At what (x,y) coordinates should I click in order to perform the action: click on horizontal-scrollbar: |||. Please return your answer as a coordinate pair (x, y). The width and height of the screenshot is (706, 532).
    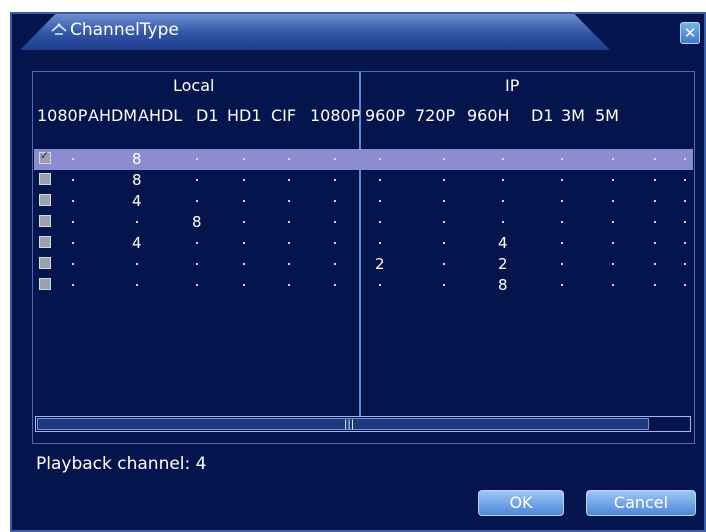
    Looking at the image, I should click on (363, 424).